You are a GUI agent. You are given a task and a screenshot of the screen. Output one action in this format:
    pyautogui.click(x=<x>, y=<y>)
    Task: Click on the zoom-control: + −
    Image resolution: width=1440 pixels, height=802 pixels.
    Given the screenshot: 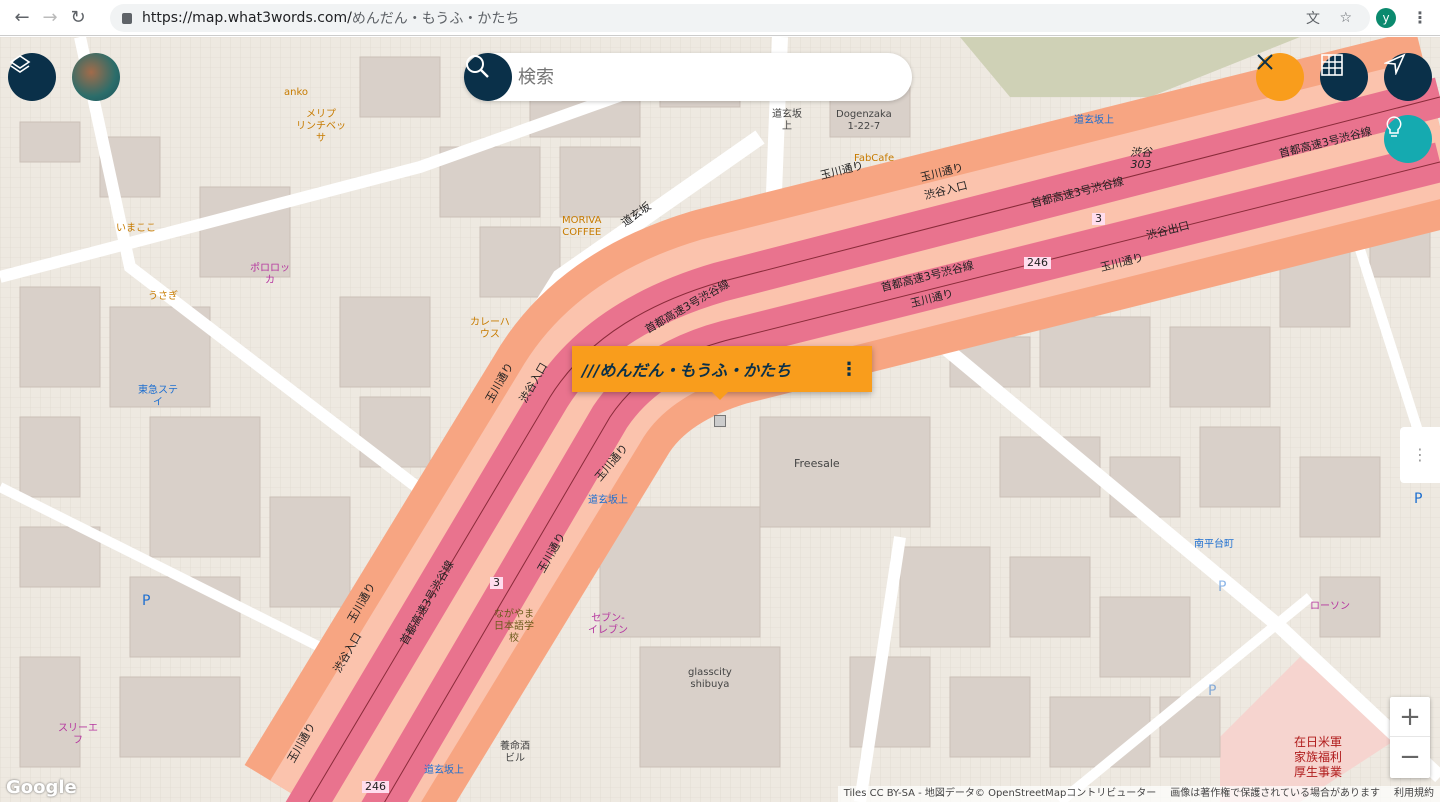 What is the action you would take?
    pyautogui.click(x=1410, y=737)
    